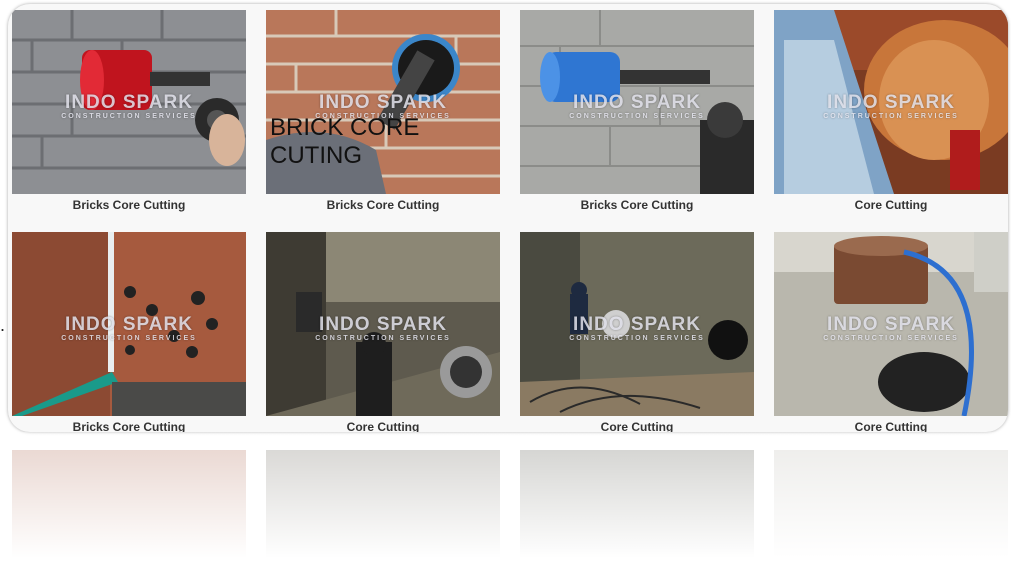 The width and height of the screenshot is (1011, 569). I want to click on overlay-line-1: BRICK CORE, so click(345, 127).